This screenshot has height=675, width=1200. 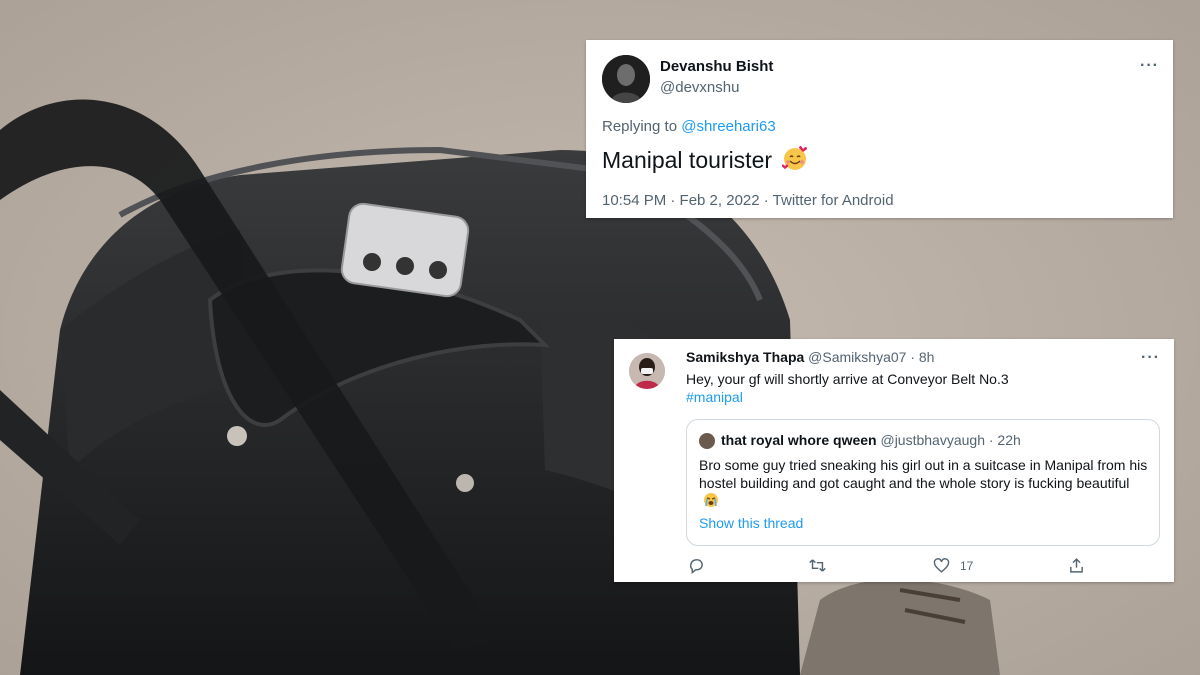 I want to click on display-name: Samikshya Thapa, so click(x=745, y=357).